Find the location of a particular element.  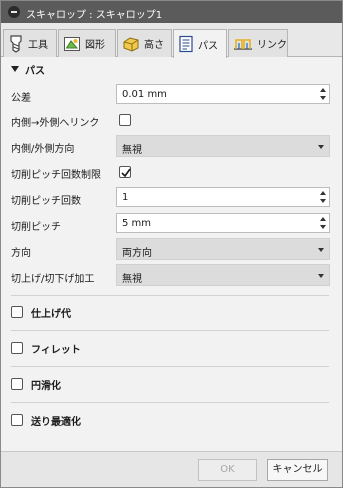

stepover-label: 切削ピッチ is located at coordinates (36, 227).